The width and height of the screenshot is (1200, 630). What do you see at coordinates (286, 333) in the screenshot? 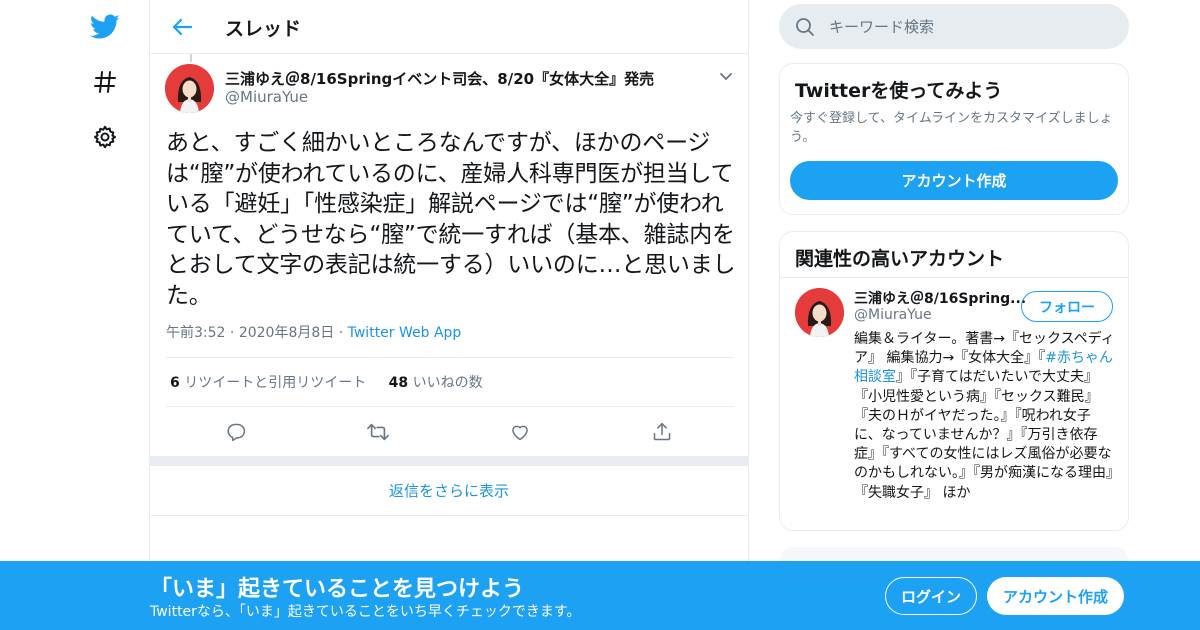
I see `tweet-date: 2020年8月8日` at bounding box center [286, 333].